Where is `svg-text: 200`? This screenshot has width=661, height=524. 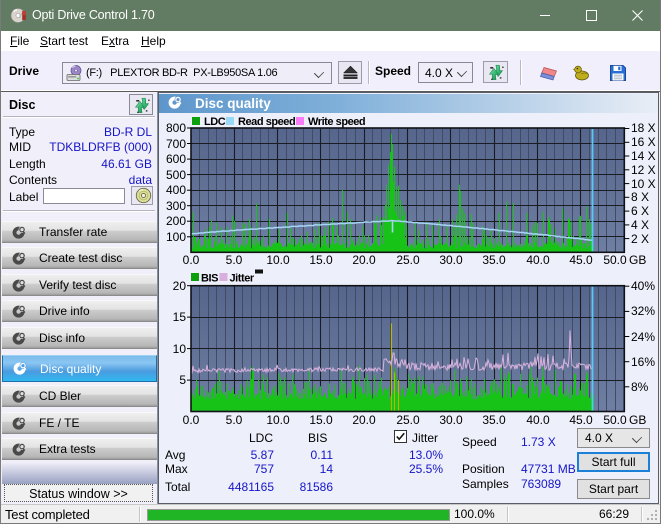 svg-text: 200 is located at coordinates (176, 221).